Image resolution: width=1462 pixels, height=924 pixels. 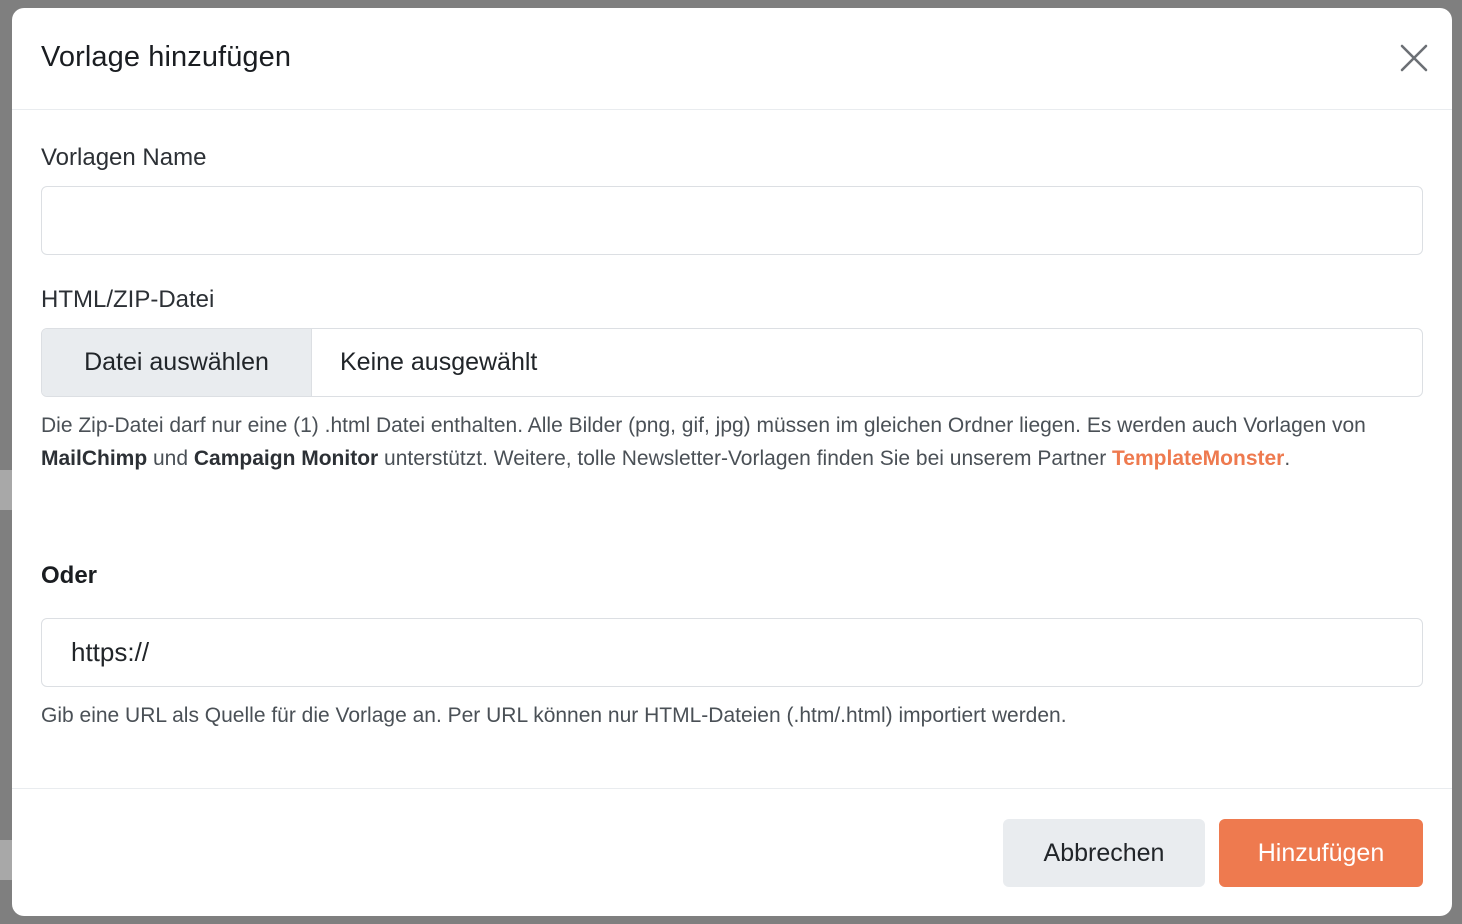 What do you see at coordinates (69, 575) in the screenshot?
I see `or-label: Oder` at bounding box center [69, 575].